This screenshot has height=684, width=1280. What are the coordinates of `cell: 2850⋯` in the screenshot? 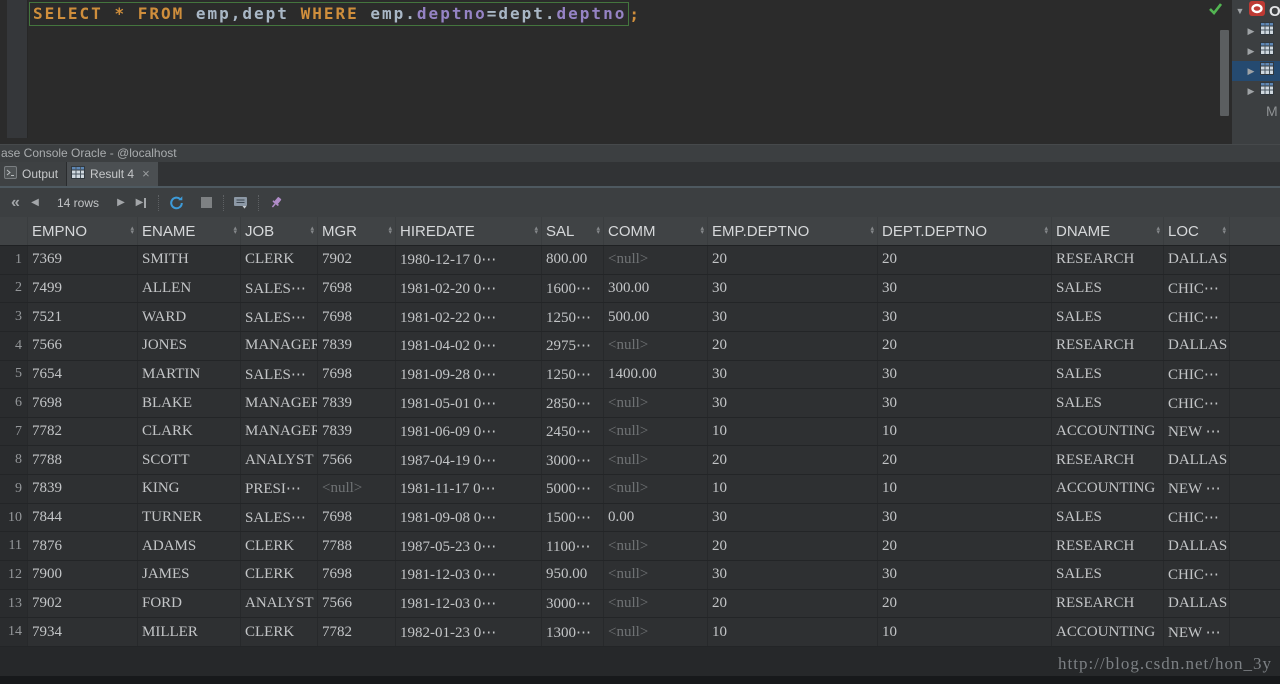 It's located at (573, 403).